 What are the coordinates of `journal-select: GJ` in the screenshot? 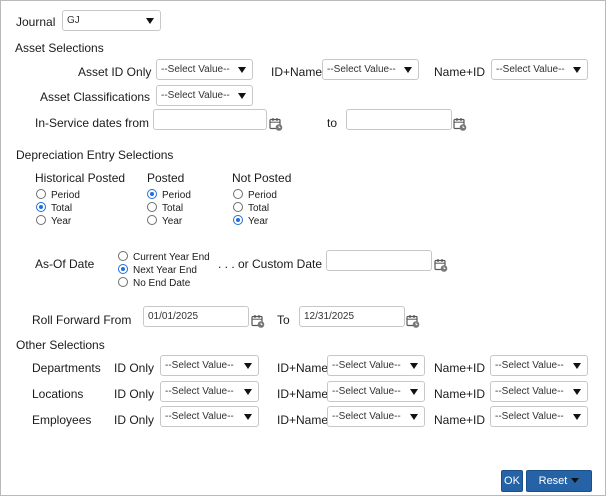 It's located at (111, 20).